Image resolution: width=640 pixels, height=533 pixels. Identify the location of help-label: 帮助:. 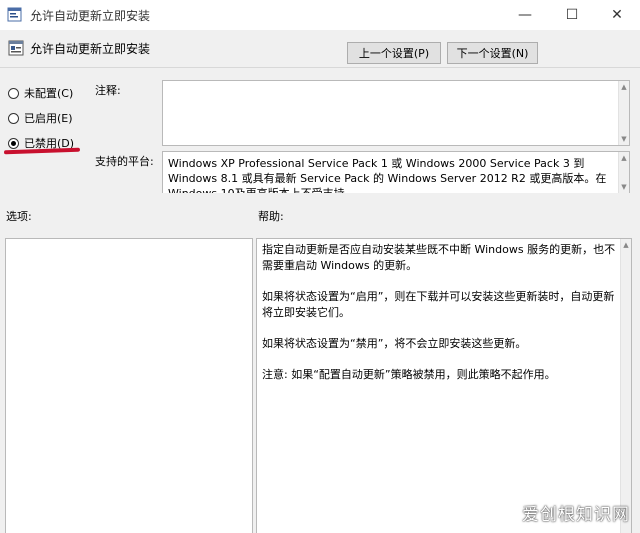
(271, 216).